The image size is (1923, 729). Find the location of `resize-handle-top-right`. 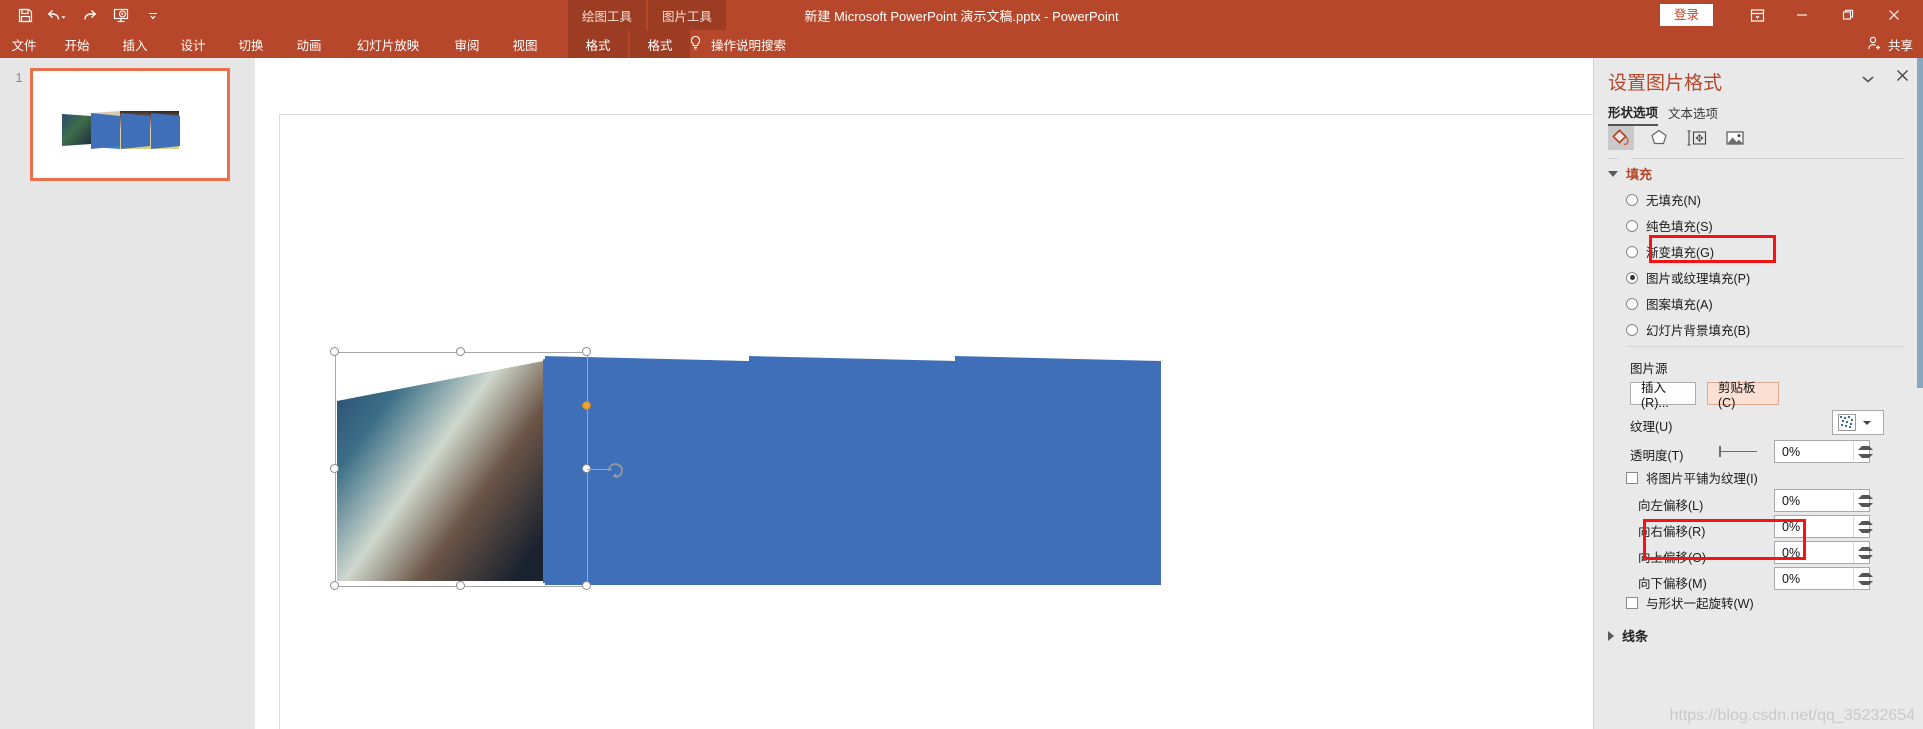

resize-handle-top-right is located at coordinates (586, 351).